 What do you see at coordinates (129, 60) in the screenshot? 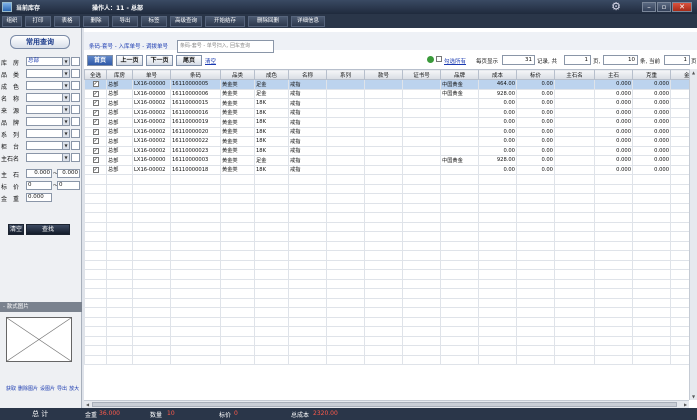
I see `prev-page-button: 上一页` at bounding box center [129, 60].